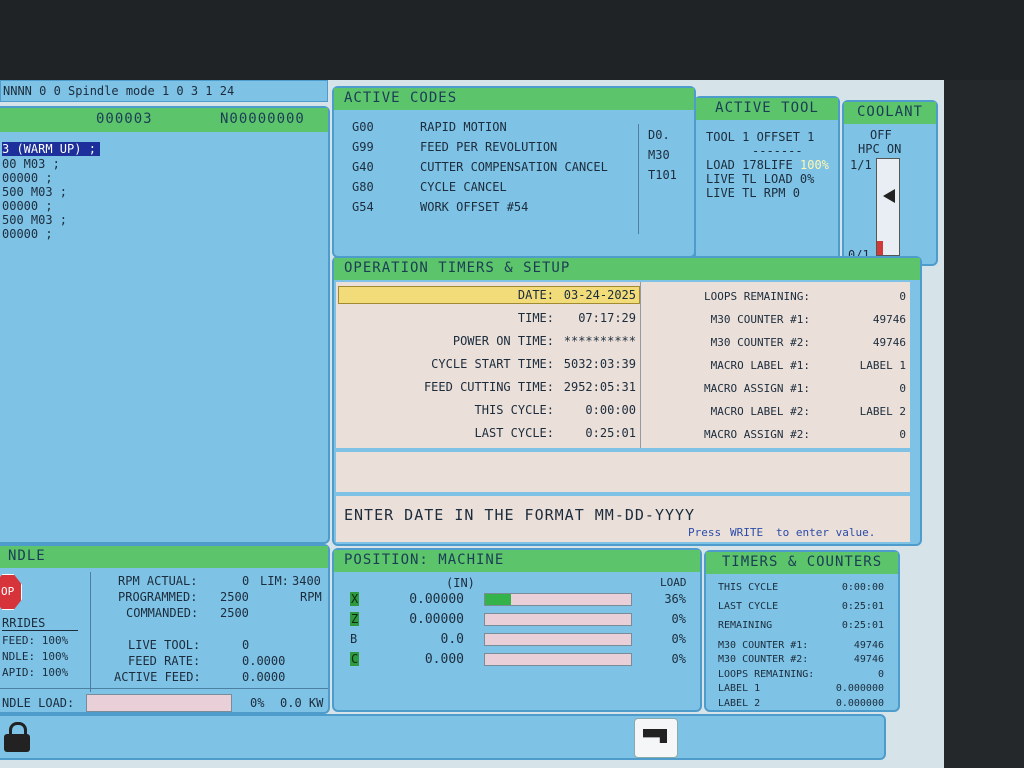 The image size is (1024, 768). What do you see at coordinates (492, 150) in the screenshot?
I see `active-code-row: G99 FEED PER REVOLUTION` at bounding box center [492, 150].